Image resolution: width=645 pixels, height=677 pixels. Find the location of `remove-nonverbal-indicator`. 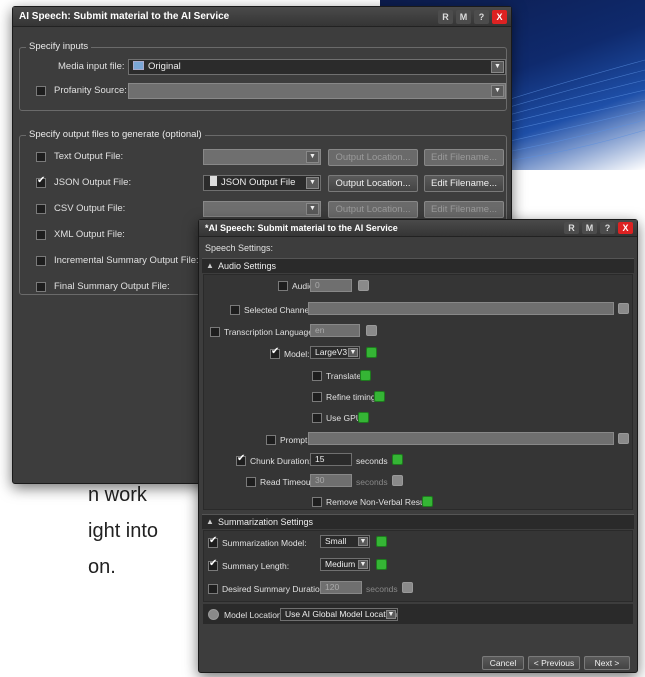

remove-nonverbal-indicator is located at coordinates (427, 501).